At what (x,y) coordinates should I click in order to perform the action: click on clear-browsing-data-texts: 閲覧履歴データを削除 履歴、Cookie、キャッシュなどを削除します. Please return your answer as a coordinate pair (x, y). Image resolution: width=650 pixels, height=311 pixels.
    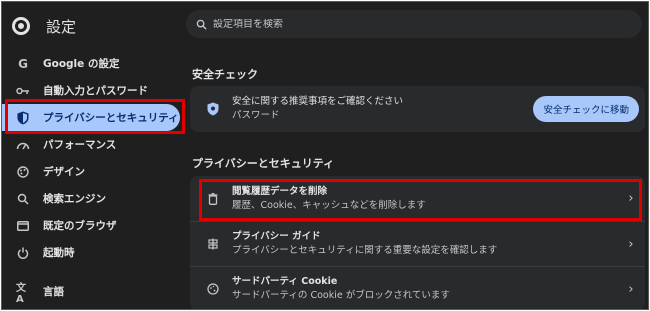
    Looking at the image, I should click on (426, 199).